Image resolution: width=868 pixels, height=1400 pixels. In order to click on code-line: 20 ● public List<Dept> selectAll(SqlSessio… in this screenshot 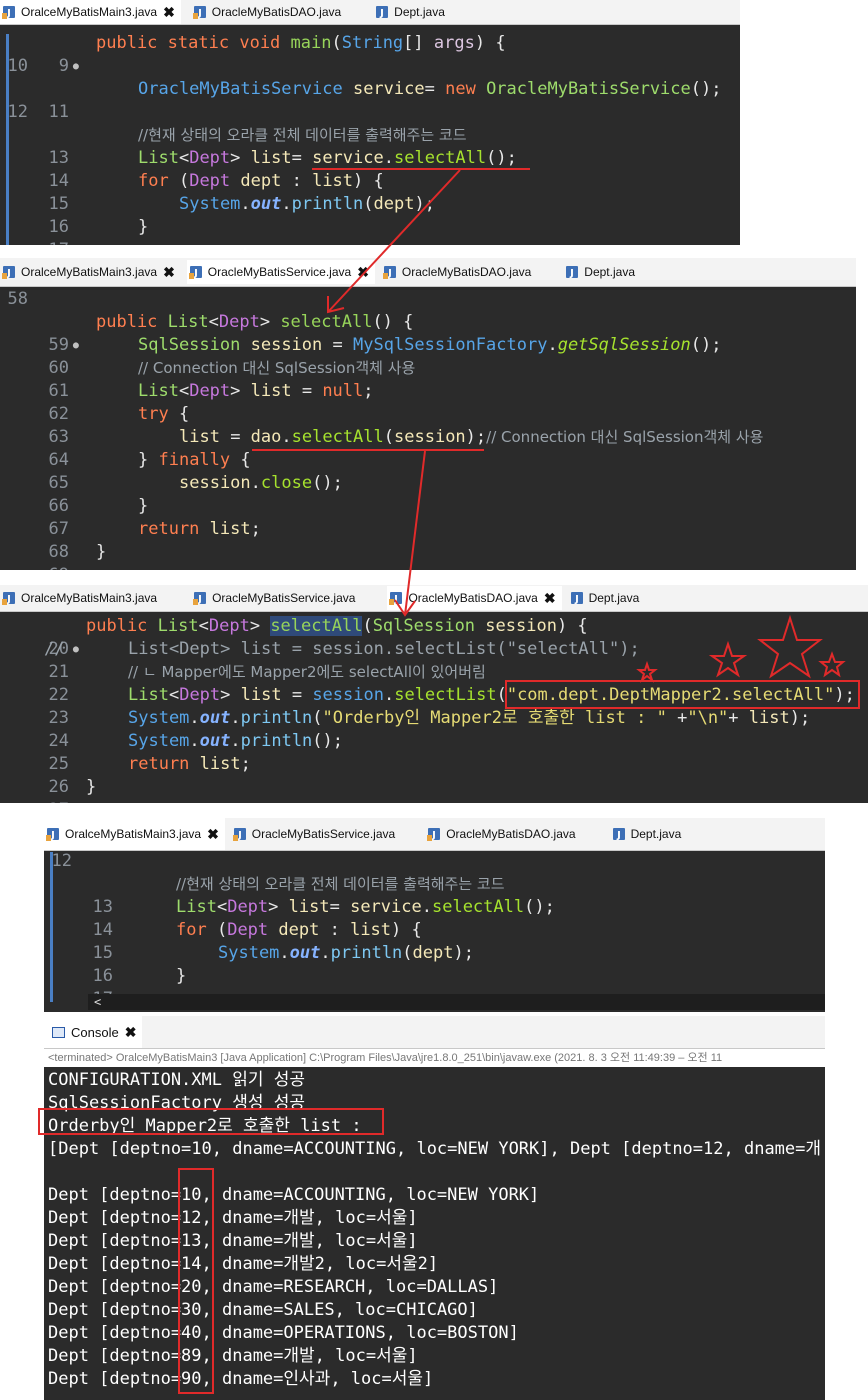, I will do `click(318, 637)`.